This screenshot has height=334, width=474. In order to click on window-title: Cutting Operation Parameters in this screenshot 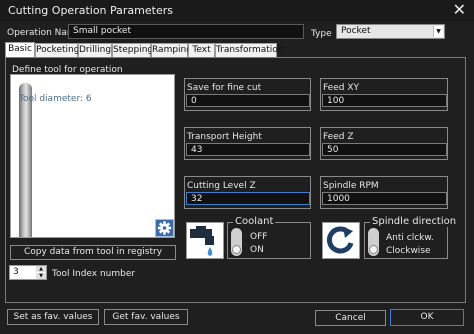, I will do `click(90, 10)`.